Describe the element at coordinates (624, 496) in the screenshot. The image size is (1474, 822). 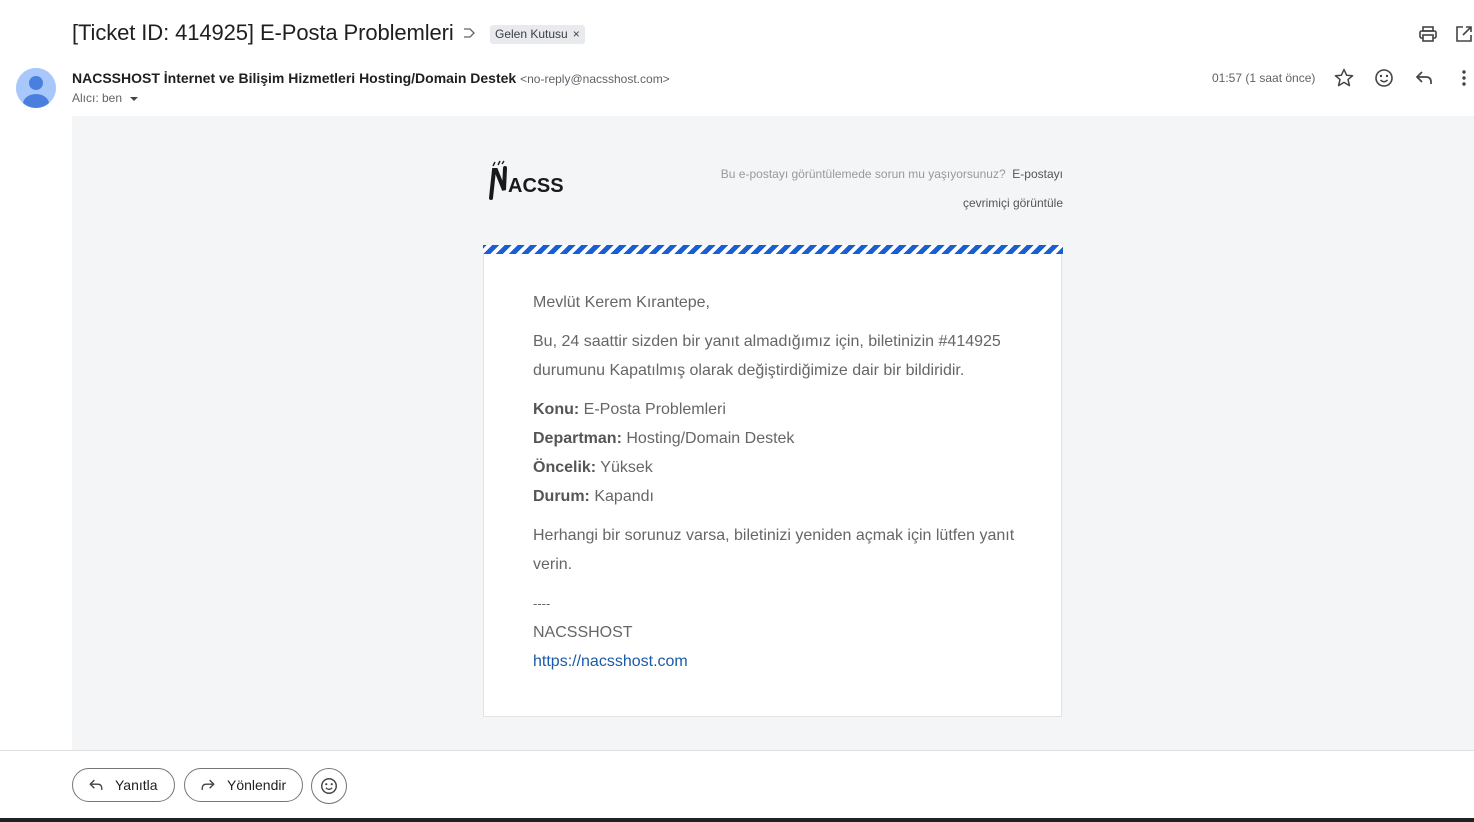
I see `detail-status-value: Kapandı` at that location.